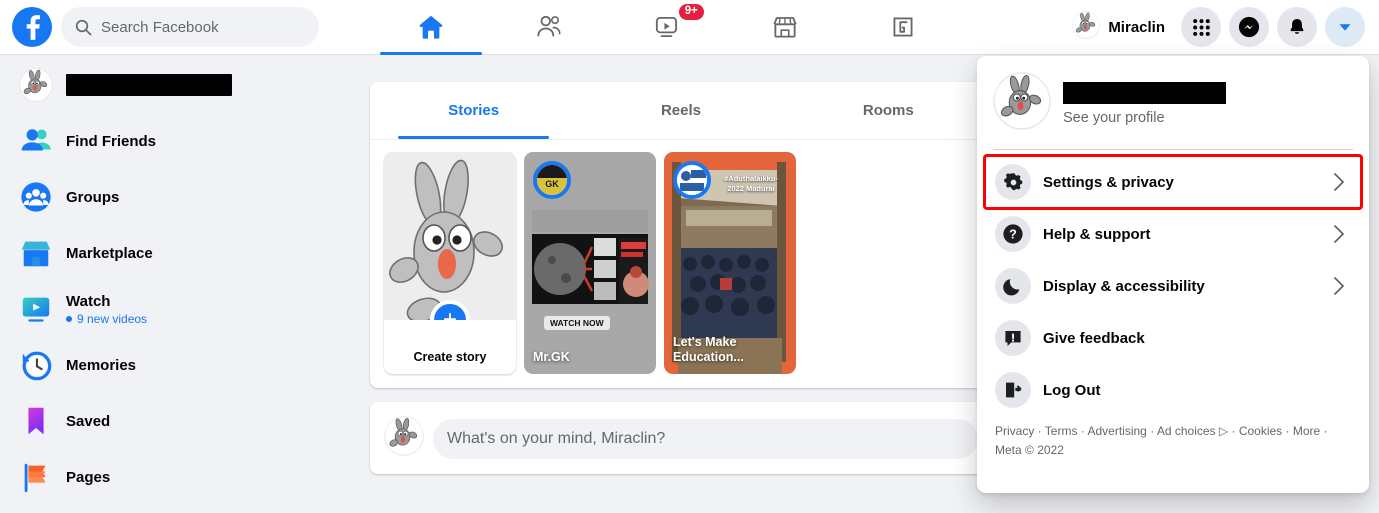 The image size is (1379, 513). I want to click on sidebar-item-pages: Pages, so click(181, 477).